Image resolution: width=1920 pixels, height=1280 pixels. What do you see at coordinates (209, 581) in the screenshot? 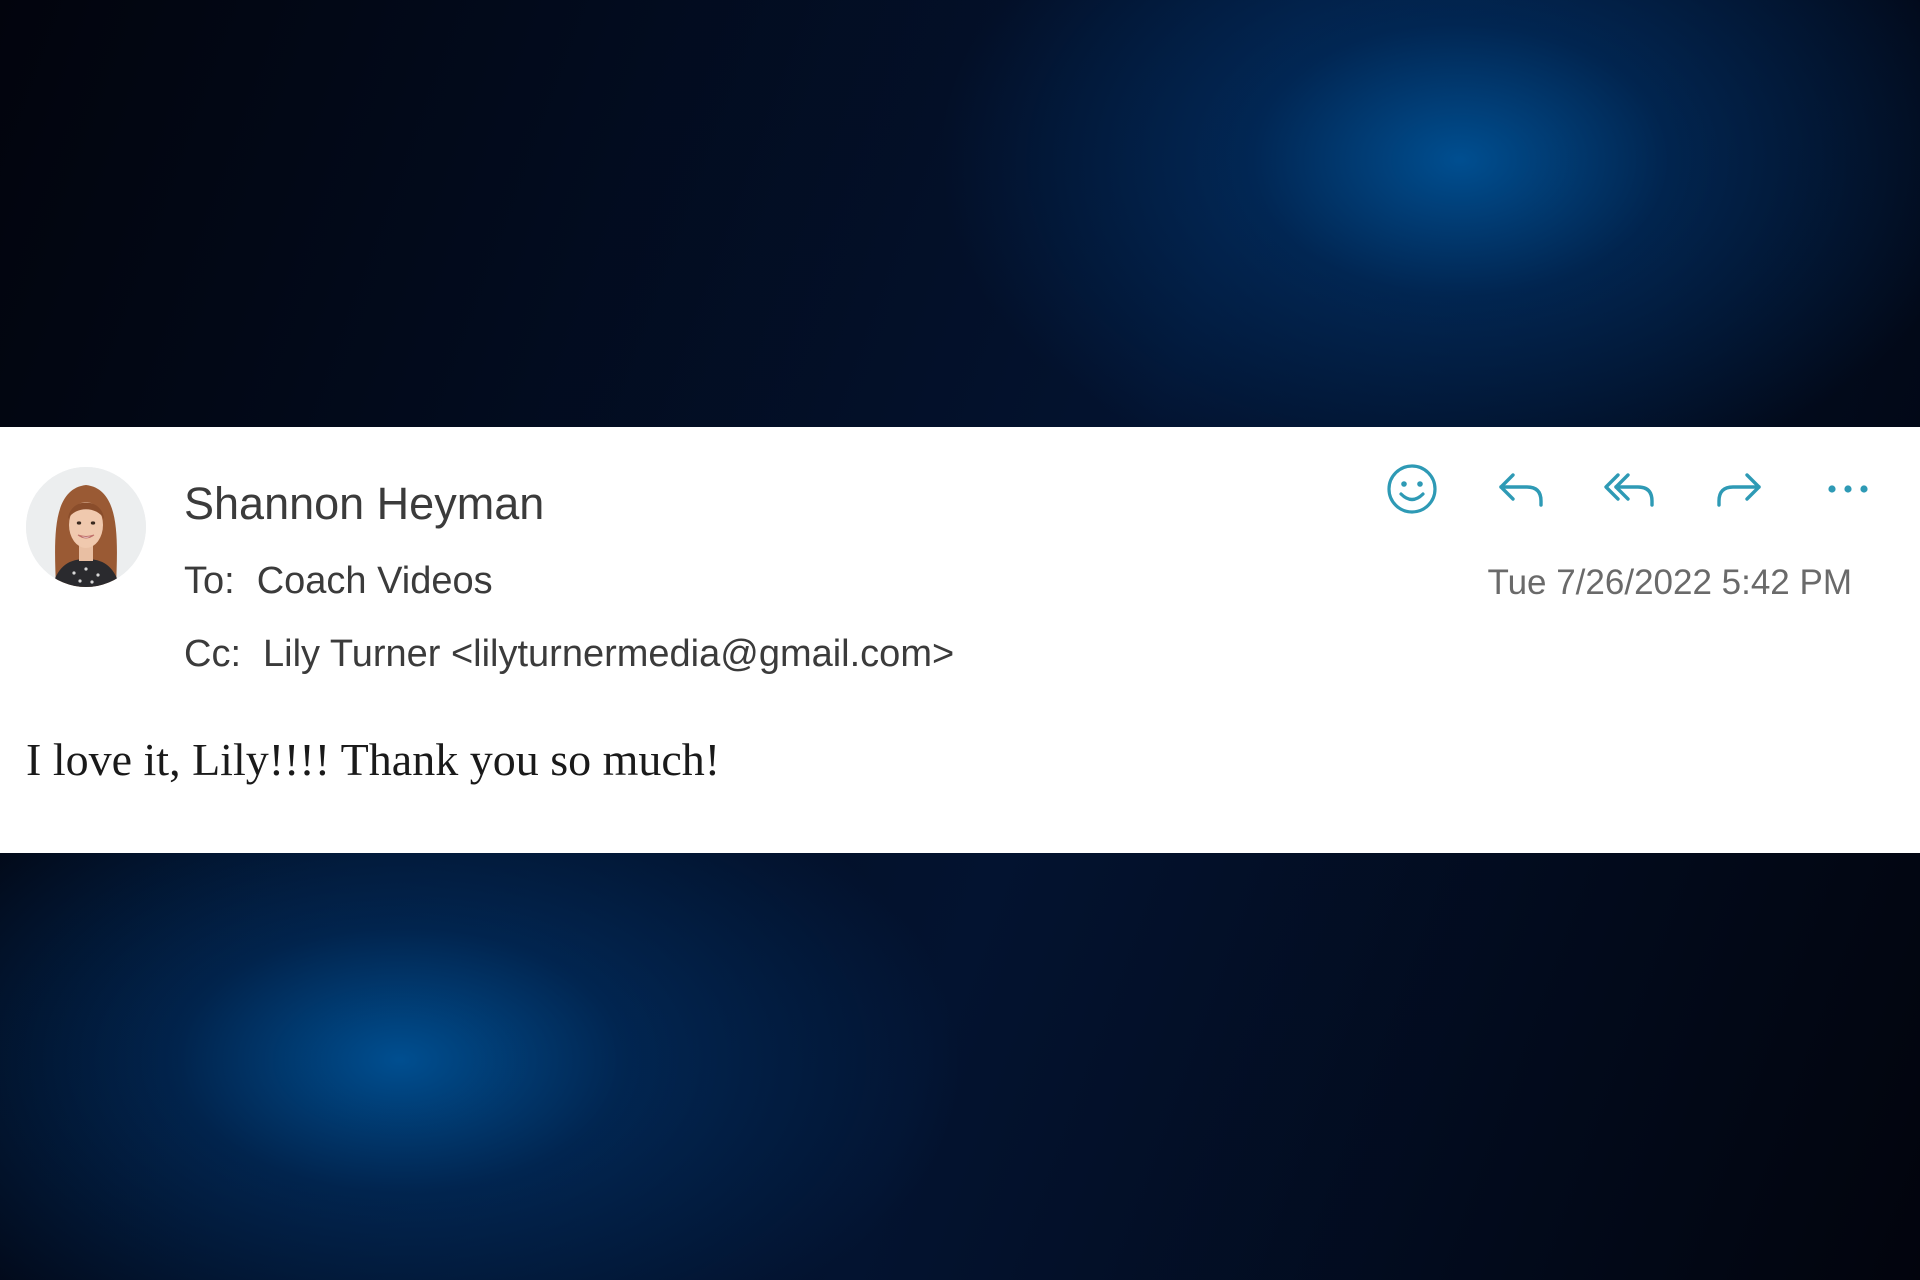
I see `to-label: To:` at bounding box center [209, 581].